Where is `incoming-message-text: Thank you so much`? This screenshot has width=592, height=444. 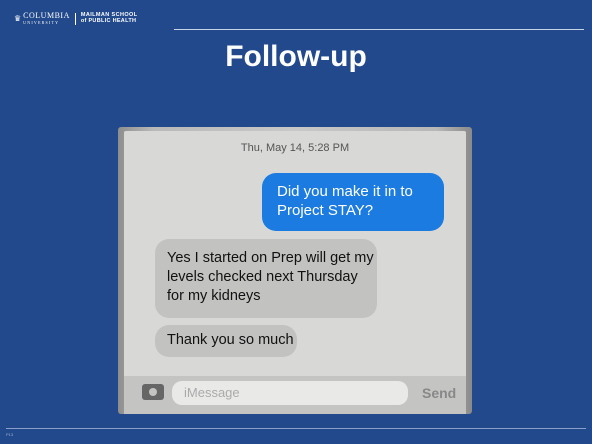
incoming-message-text: Thank you so much is located at coordinates (230, 340).